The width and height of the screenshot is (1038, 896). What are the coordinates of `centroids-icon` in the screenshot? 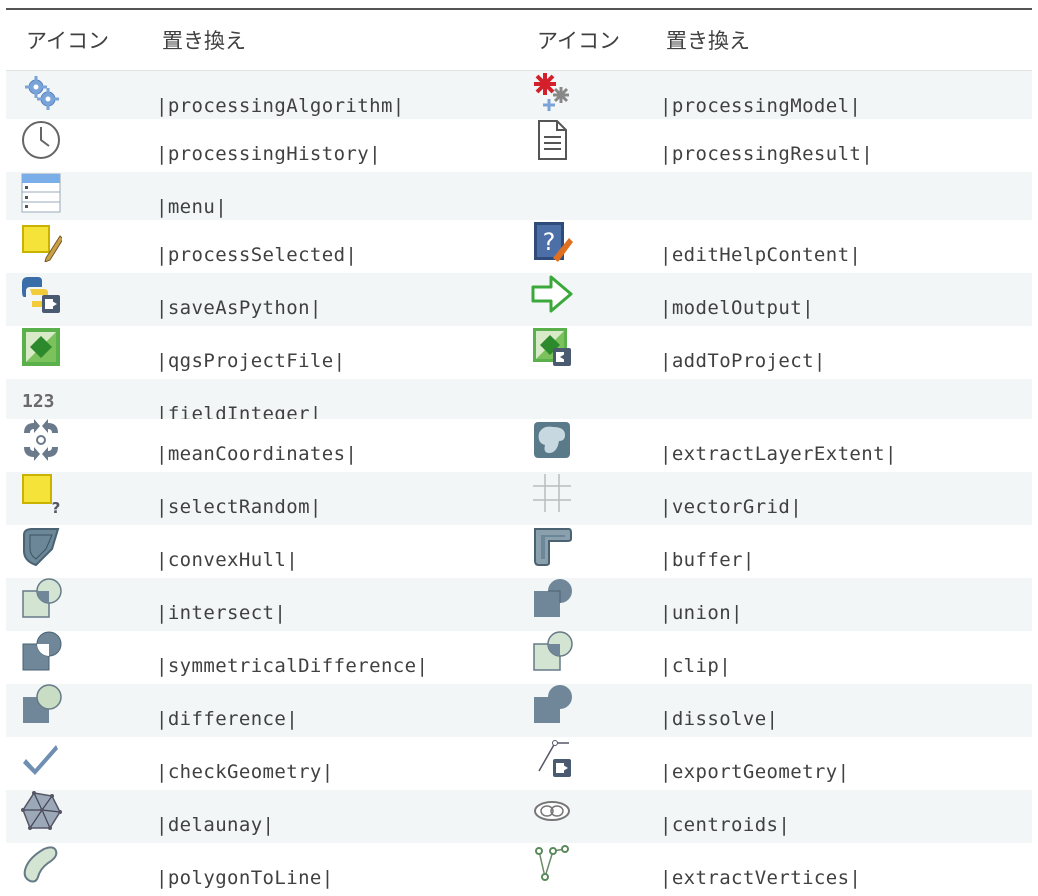 It's located at (552, 811).